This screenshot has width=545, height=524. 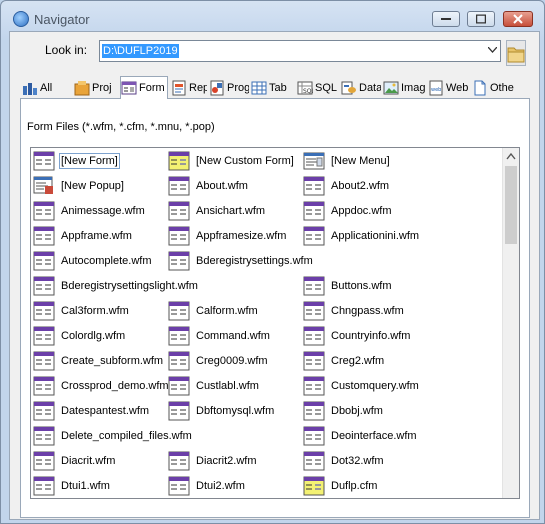 I want to click on file-item: Customquery.wfm, so click(x=361, y=386).